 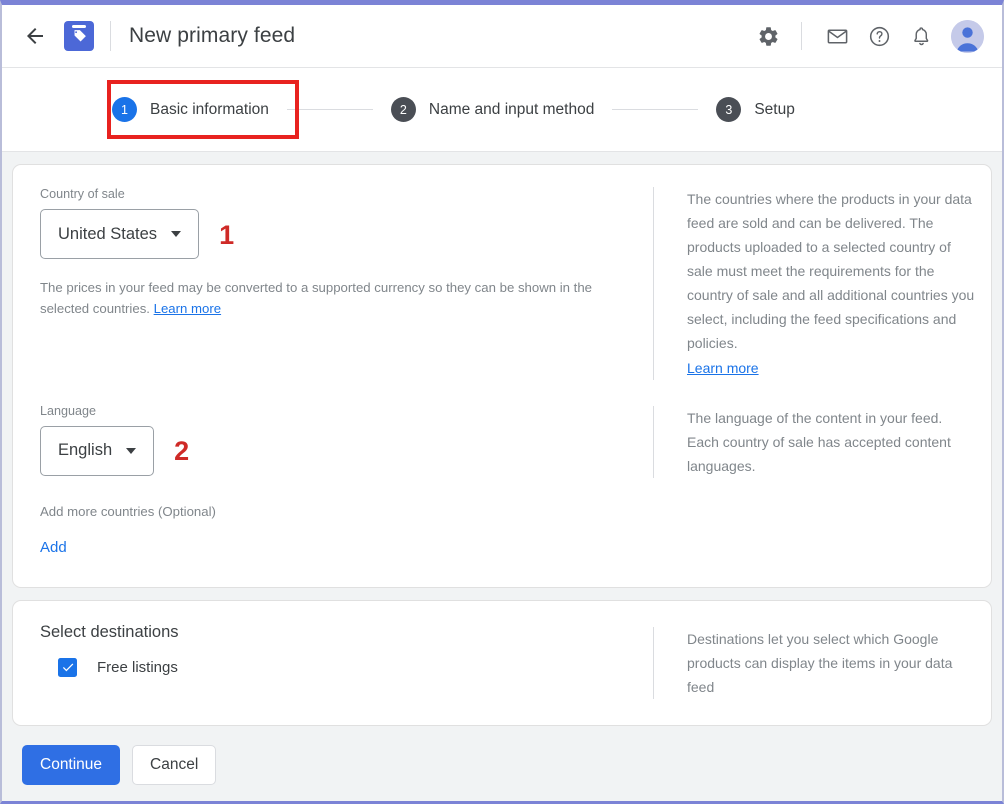 I want to click on free-listings-checkbox, so click(x=67, y=667).